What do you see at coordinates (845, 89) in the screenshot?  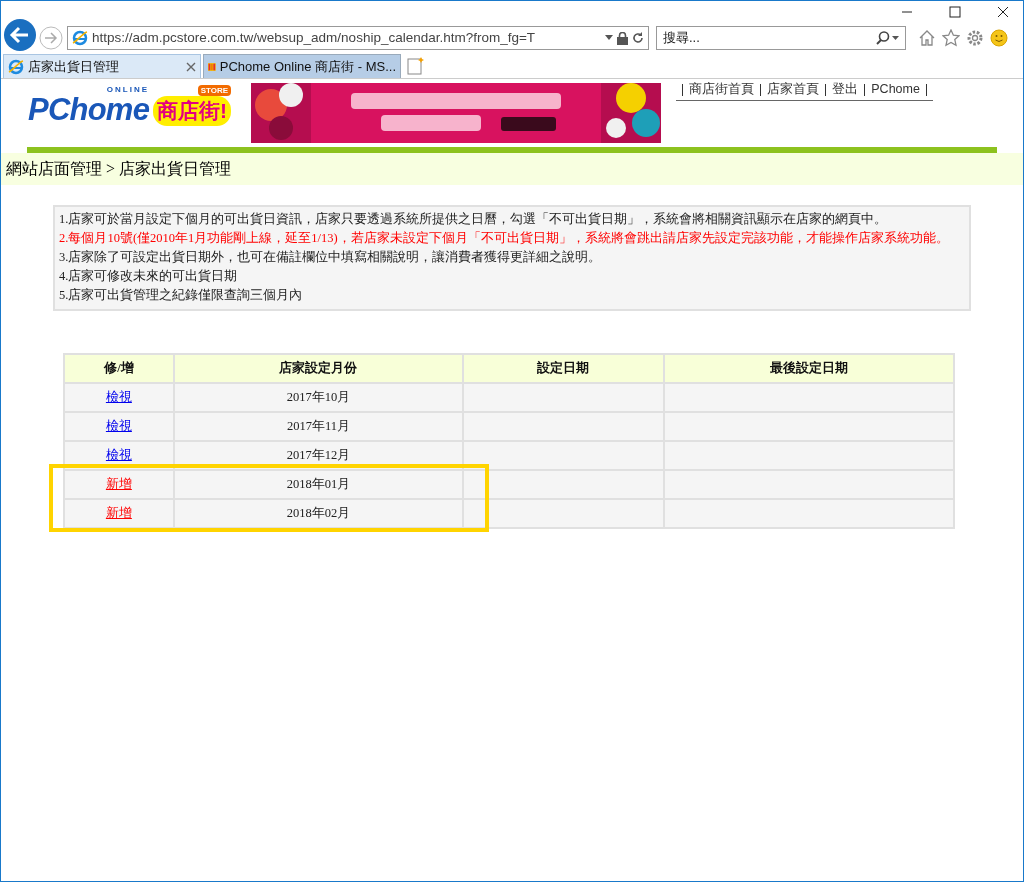 I see `header-link: 登出` at bounding box center [845, 89].